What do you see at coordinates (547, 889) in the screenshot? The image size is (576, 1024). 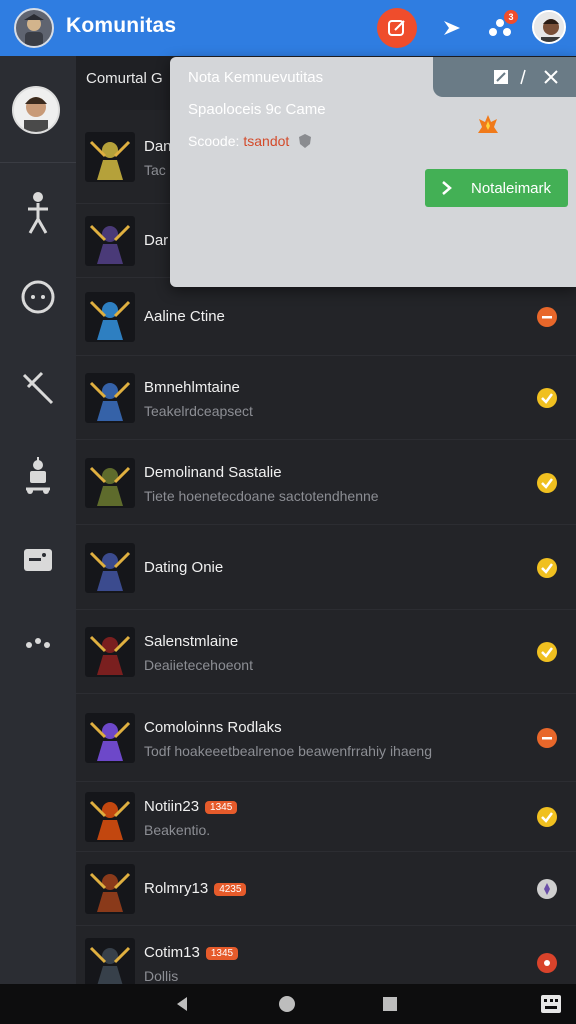 I see `status-gray-icon` at bounding box center [547, 889].